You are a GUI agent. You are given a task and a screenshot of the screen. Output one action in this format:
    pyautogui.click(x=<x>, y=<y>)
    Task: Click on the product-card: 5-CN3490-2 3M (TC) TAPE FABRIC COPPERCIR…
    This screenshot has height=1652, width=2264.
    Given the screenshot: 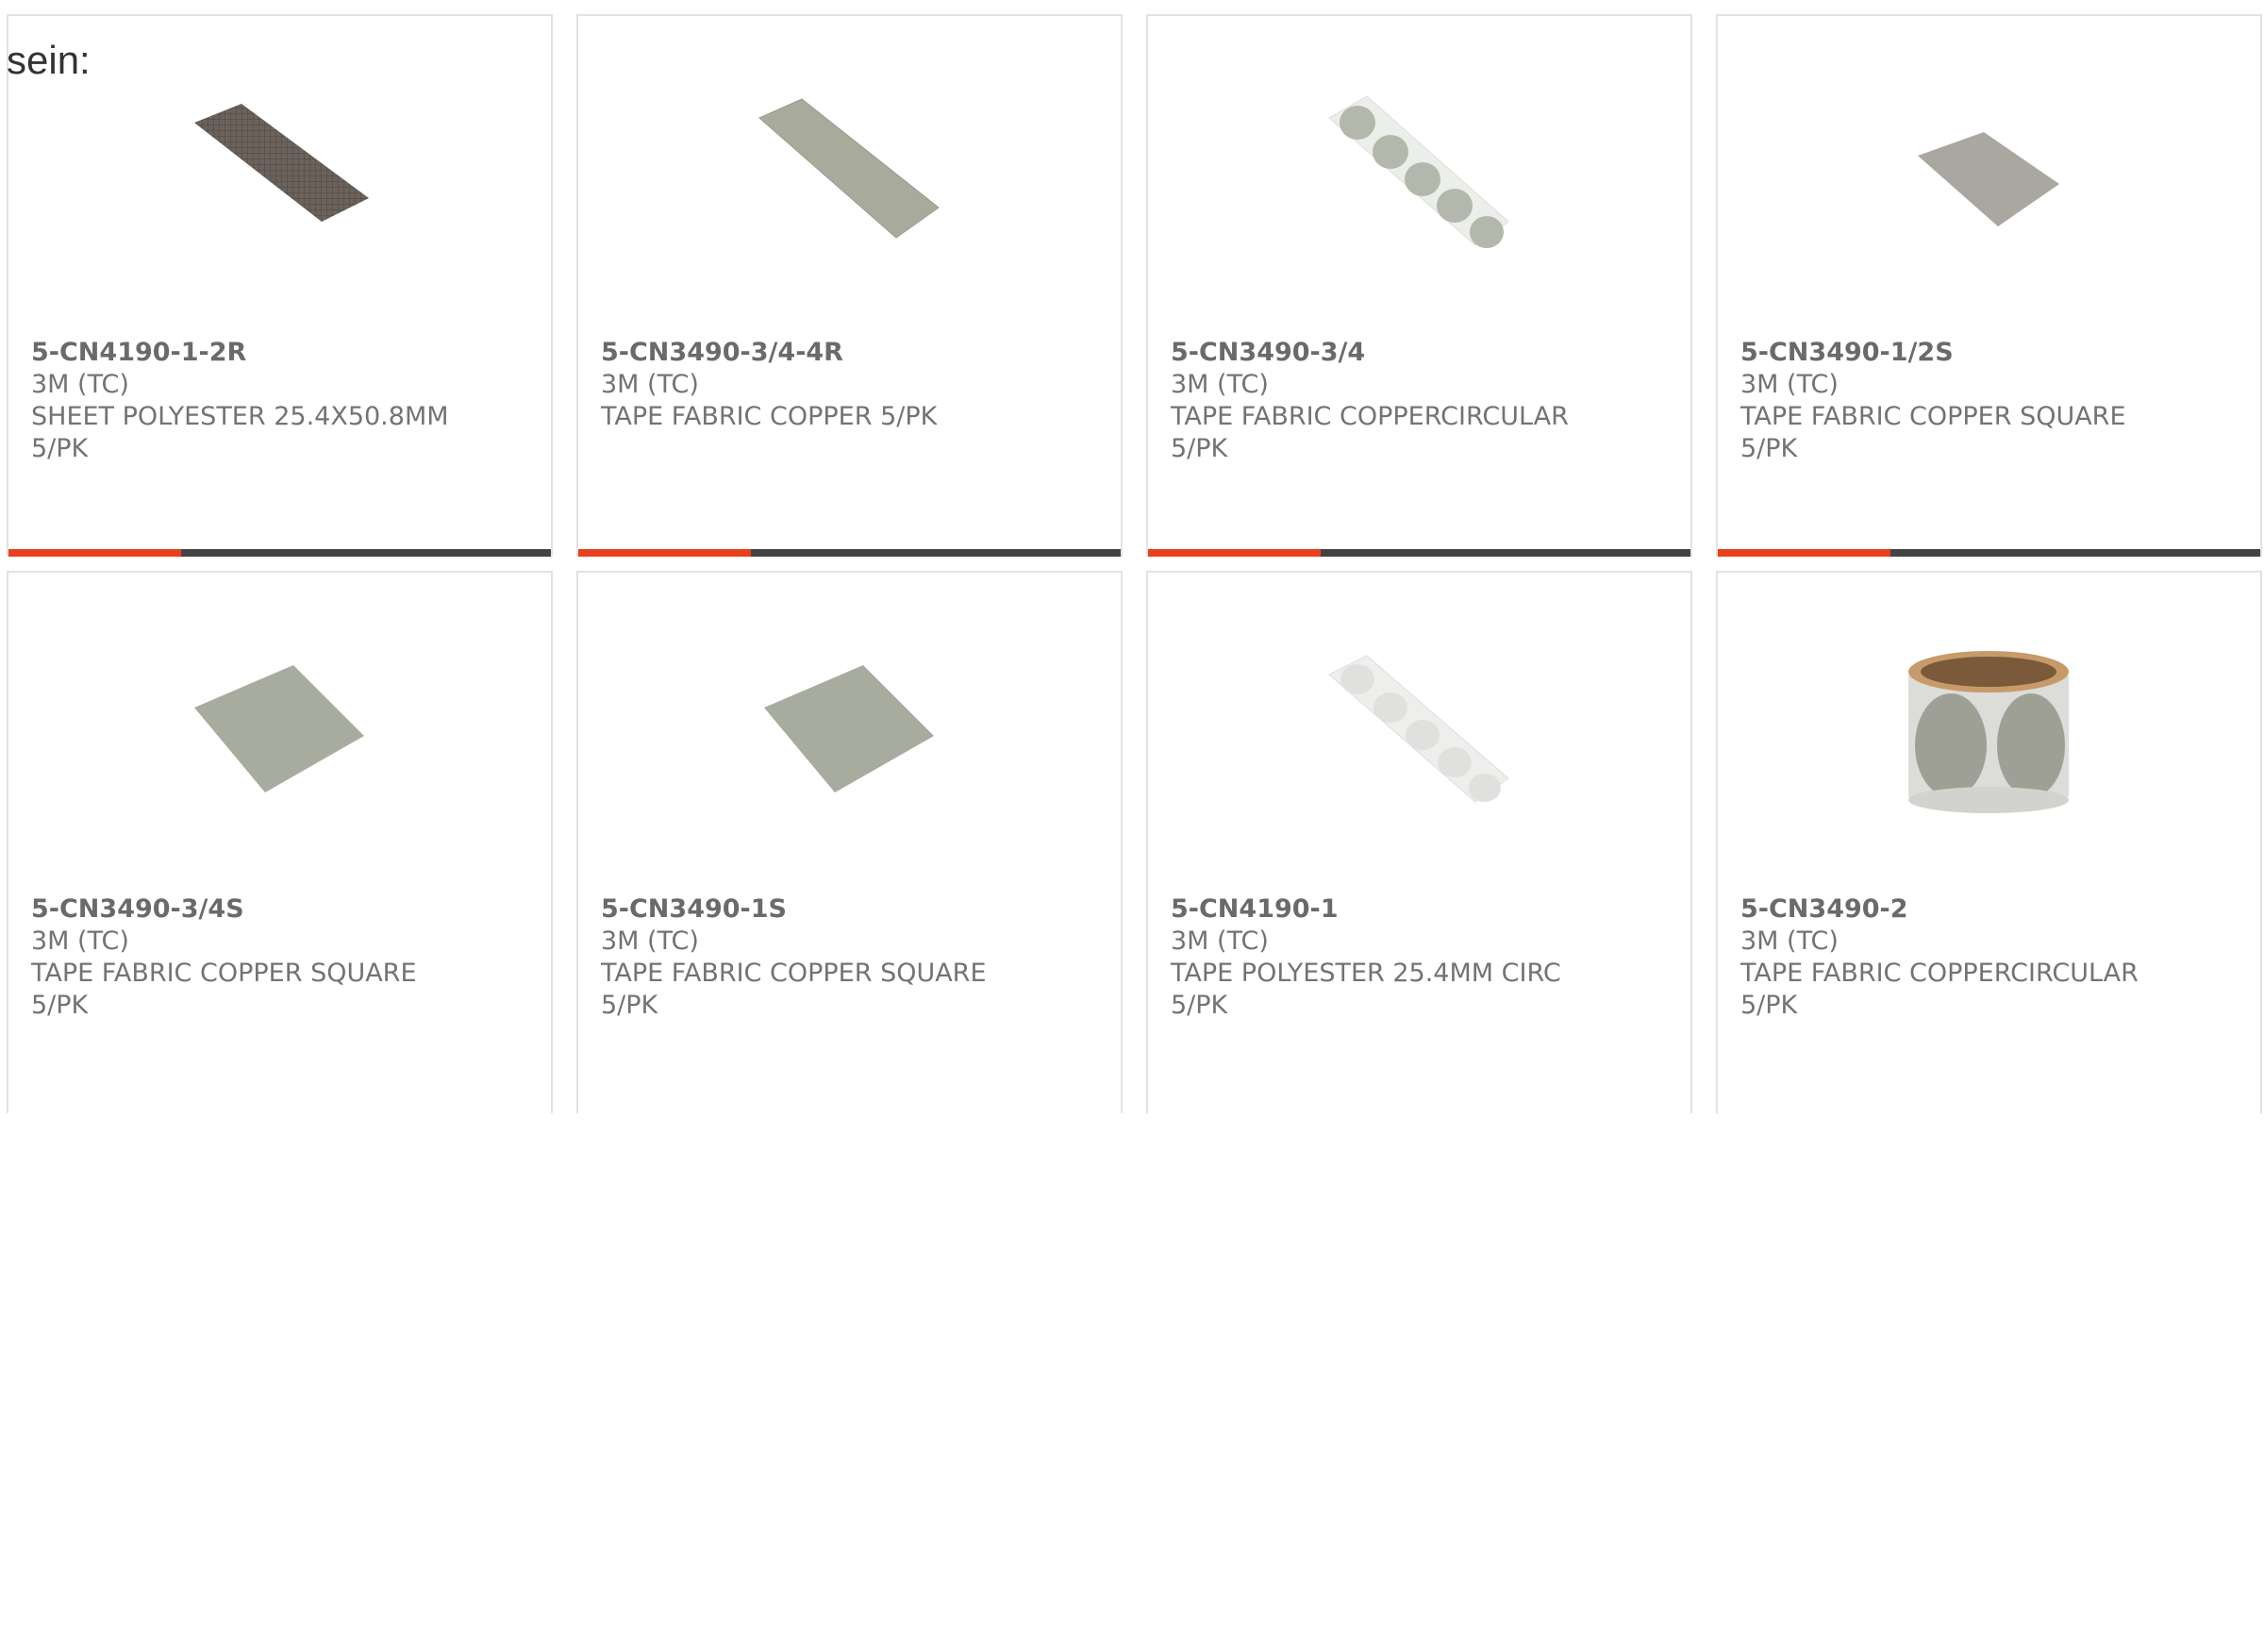 What is the action you would take?
    pyautogui.click(x=1989, y=842)
    